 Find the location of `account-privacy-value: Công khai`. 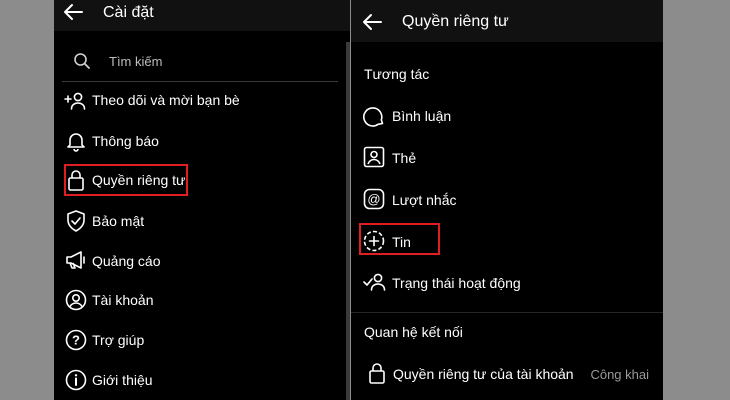

account-privacy-value: Công khai is located at coordinates (619, 374).